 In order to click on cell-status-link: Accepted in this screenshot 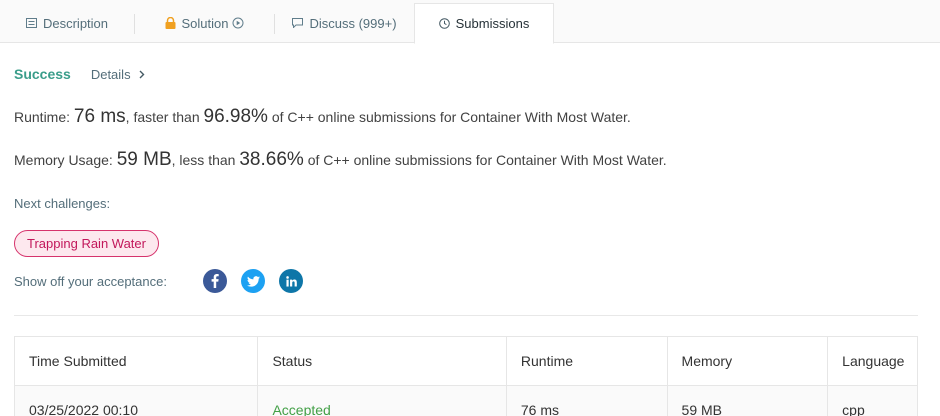, I will do `click(382, 401)`.